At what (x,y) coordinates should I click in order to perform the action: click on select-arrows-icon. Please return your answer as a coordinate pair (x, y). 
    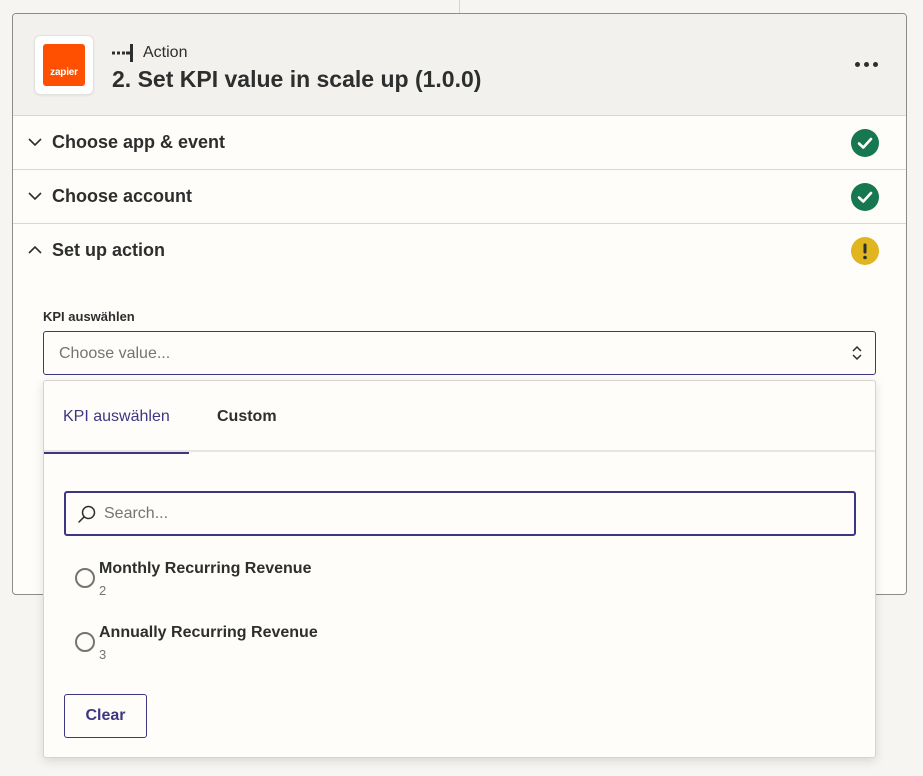
    Looking at the image, I should click on (857, 353).